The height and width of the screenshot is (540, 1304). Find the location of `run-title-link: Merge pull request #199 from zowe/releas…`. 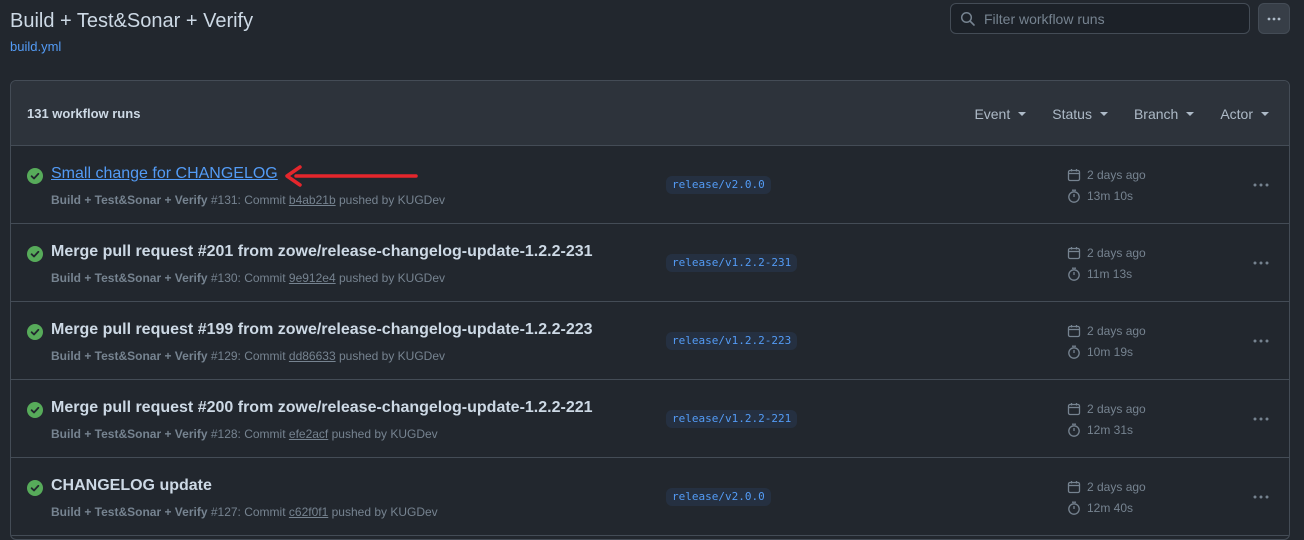

run-title-link: Merge pull request #199 from zowe/releas… is located at coordinates (322, 330).